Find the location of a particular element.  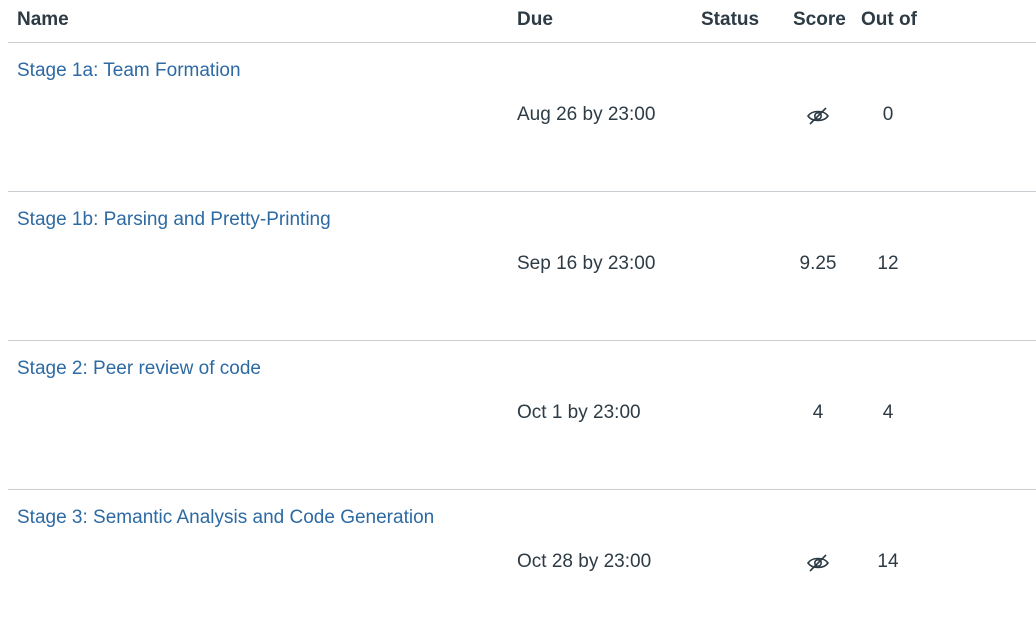

column-header-out-of: Out of is located at coordinates (889, 20).